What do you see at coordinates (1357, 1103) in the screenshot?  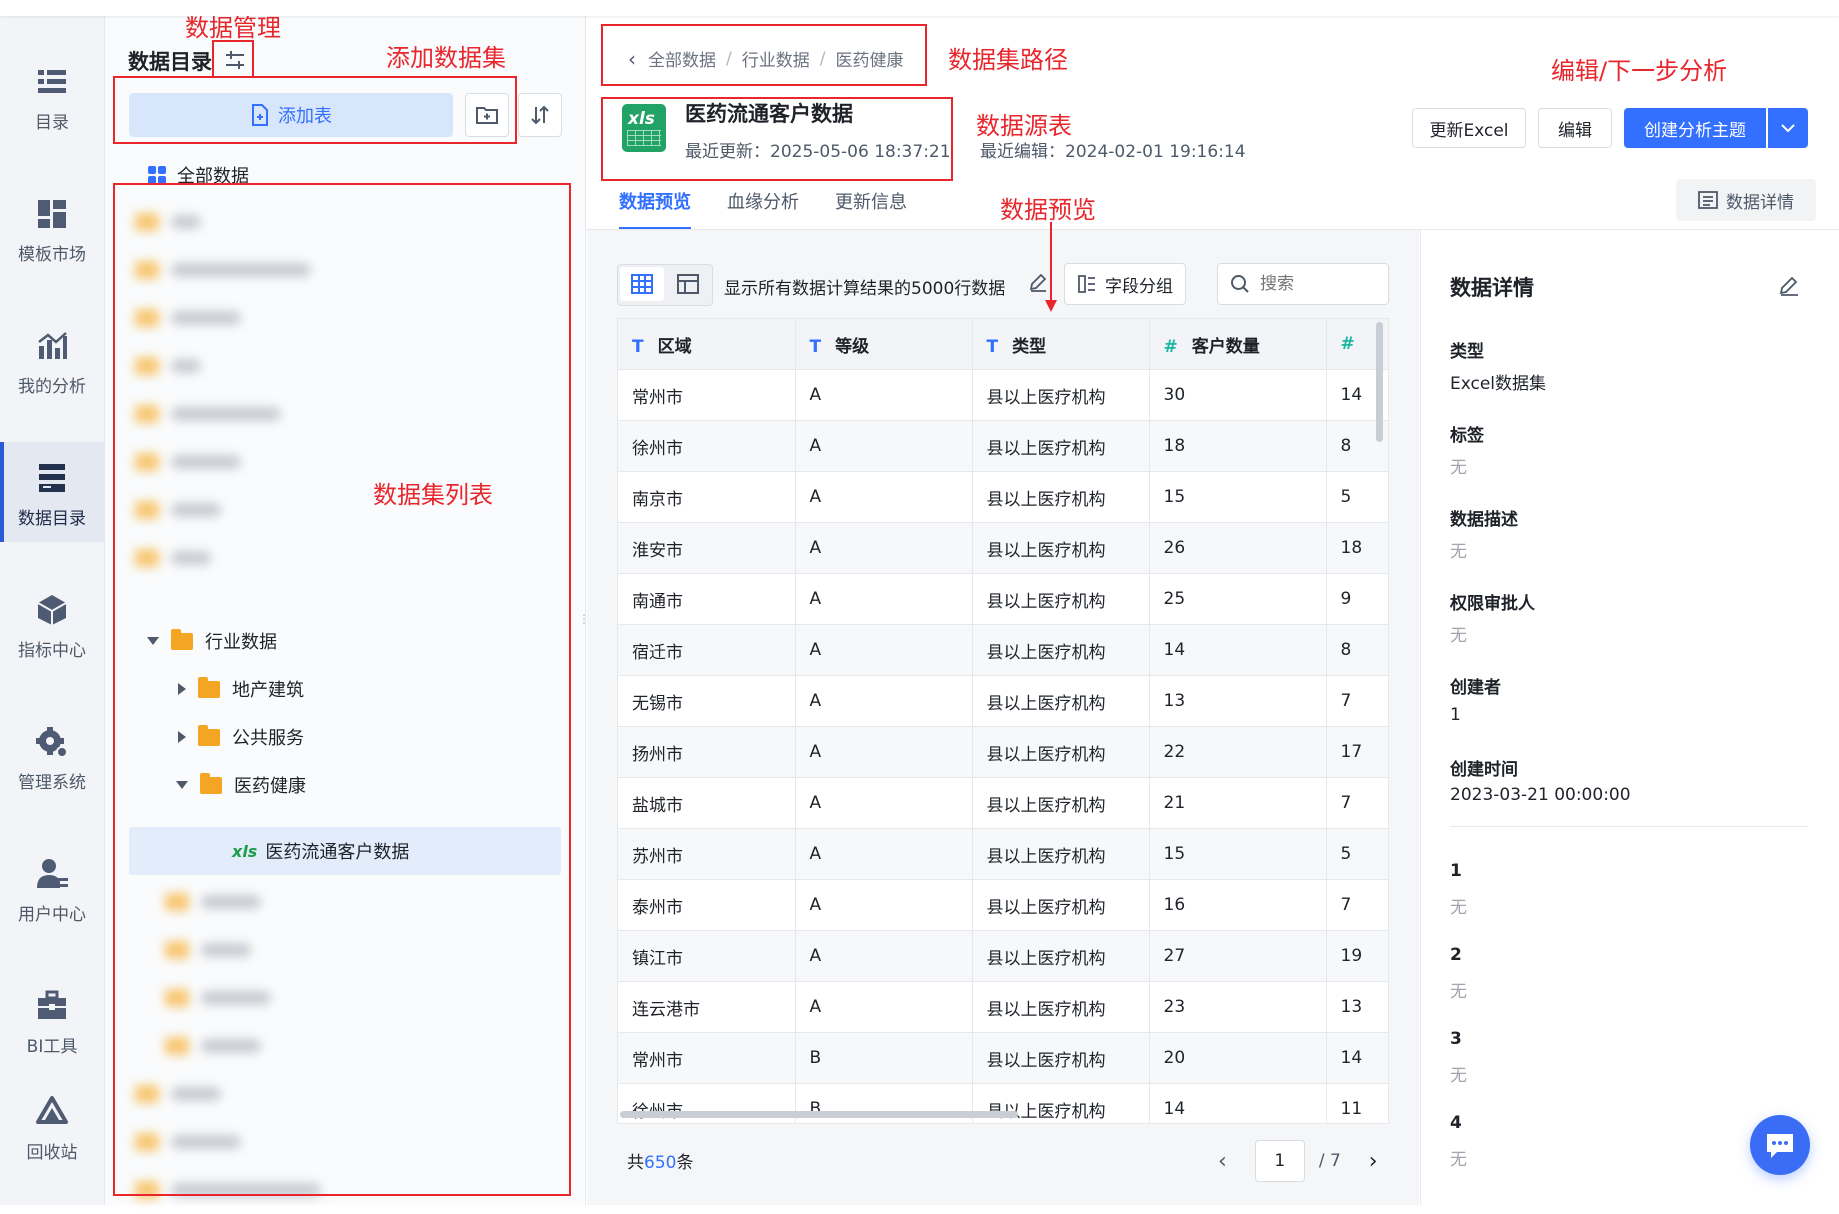 I see `table-cell: 11` at bounding box center [1357, 1103].